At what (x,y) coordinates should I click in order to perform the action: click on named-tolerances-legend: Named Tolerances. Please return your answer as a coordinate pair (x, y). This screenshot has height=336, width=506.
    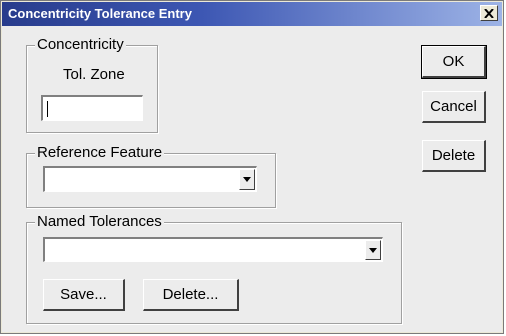
    Looking at the image, I should click on (99, 221).